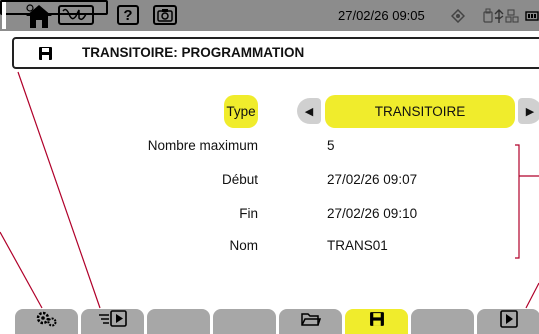  I want to click on start-field: 27/02/26 09:07, so click(372, 179).